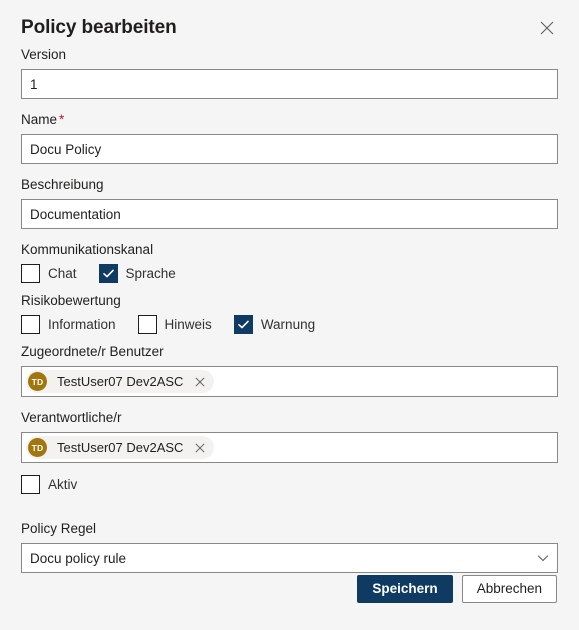  I want to click on checkbox-label-sprache: Sprache, so click(150, 273).